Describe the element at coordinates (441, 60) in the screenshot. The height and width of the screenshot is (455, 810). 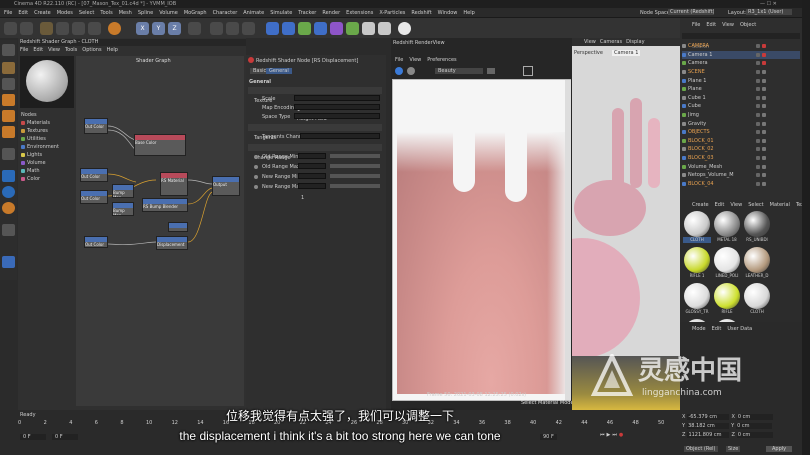
I see `rv-menu-preferences: Preferences` at that location.